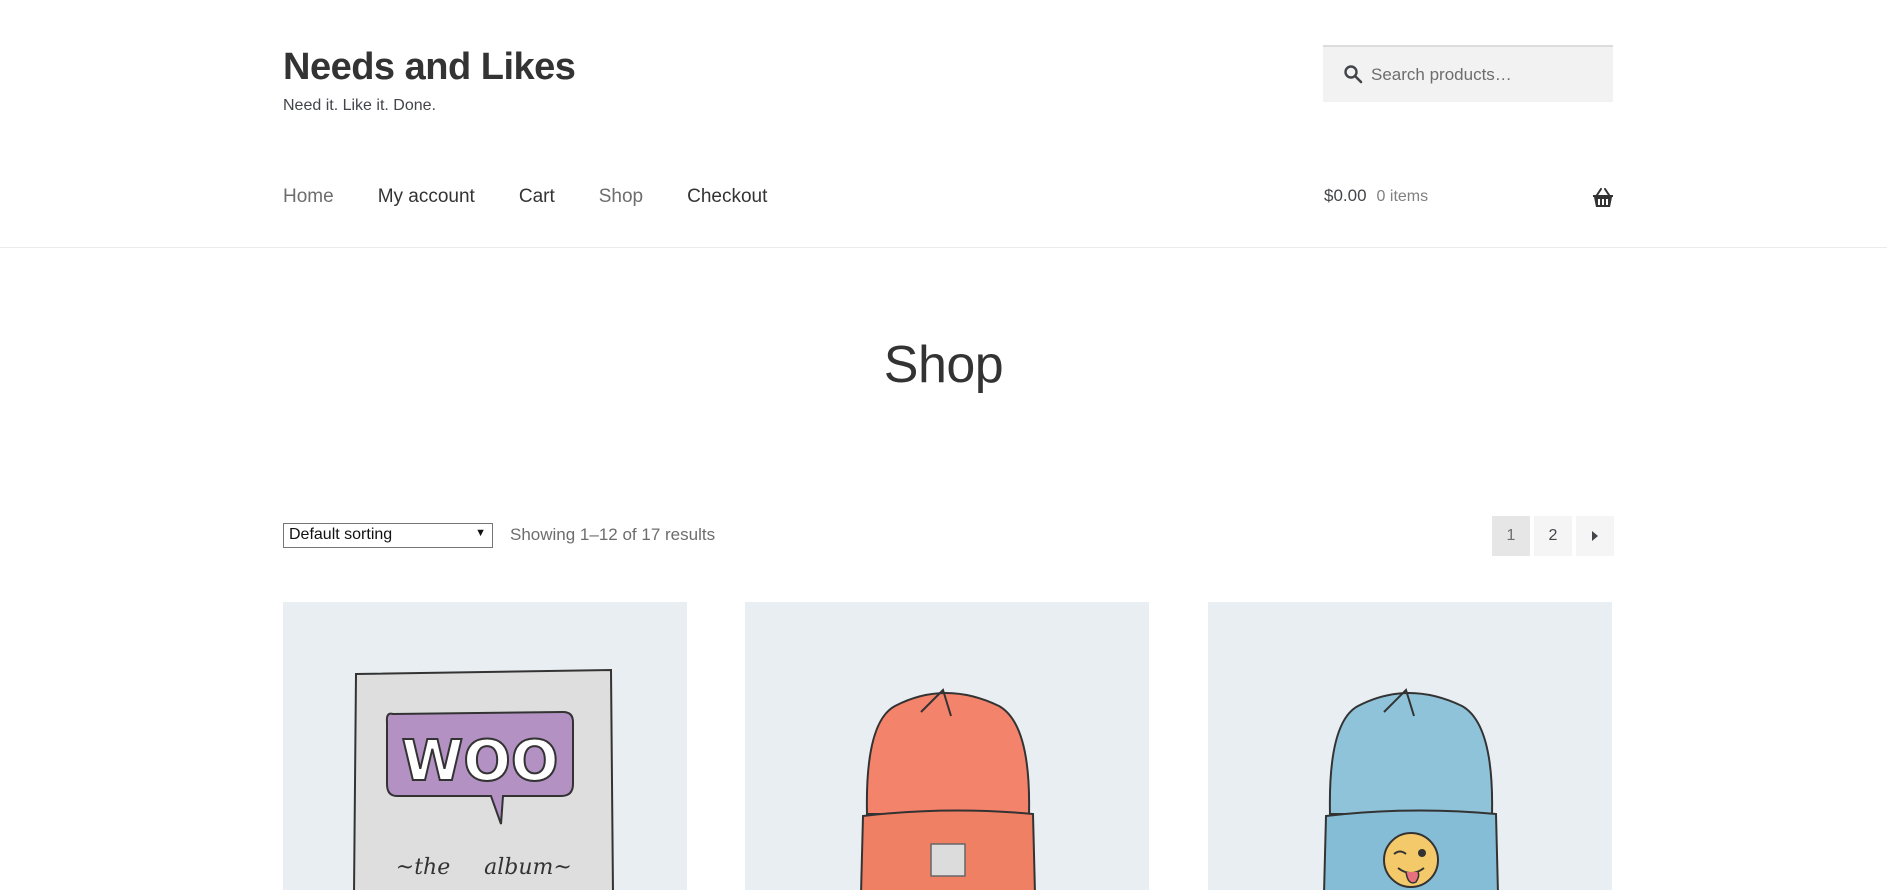 Image resolution: width=1887 pixels, height=890 pixels. Describe the element at coordinates (1469, 196) in the screenshot. I see `header-cart: $0.00 0 items` at that location.